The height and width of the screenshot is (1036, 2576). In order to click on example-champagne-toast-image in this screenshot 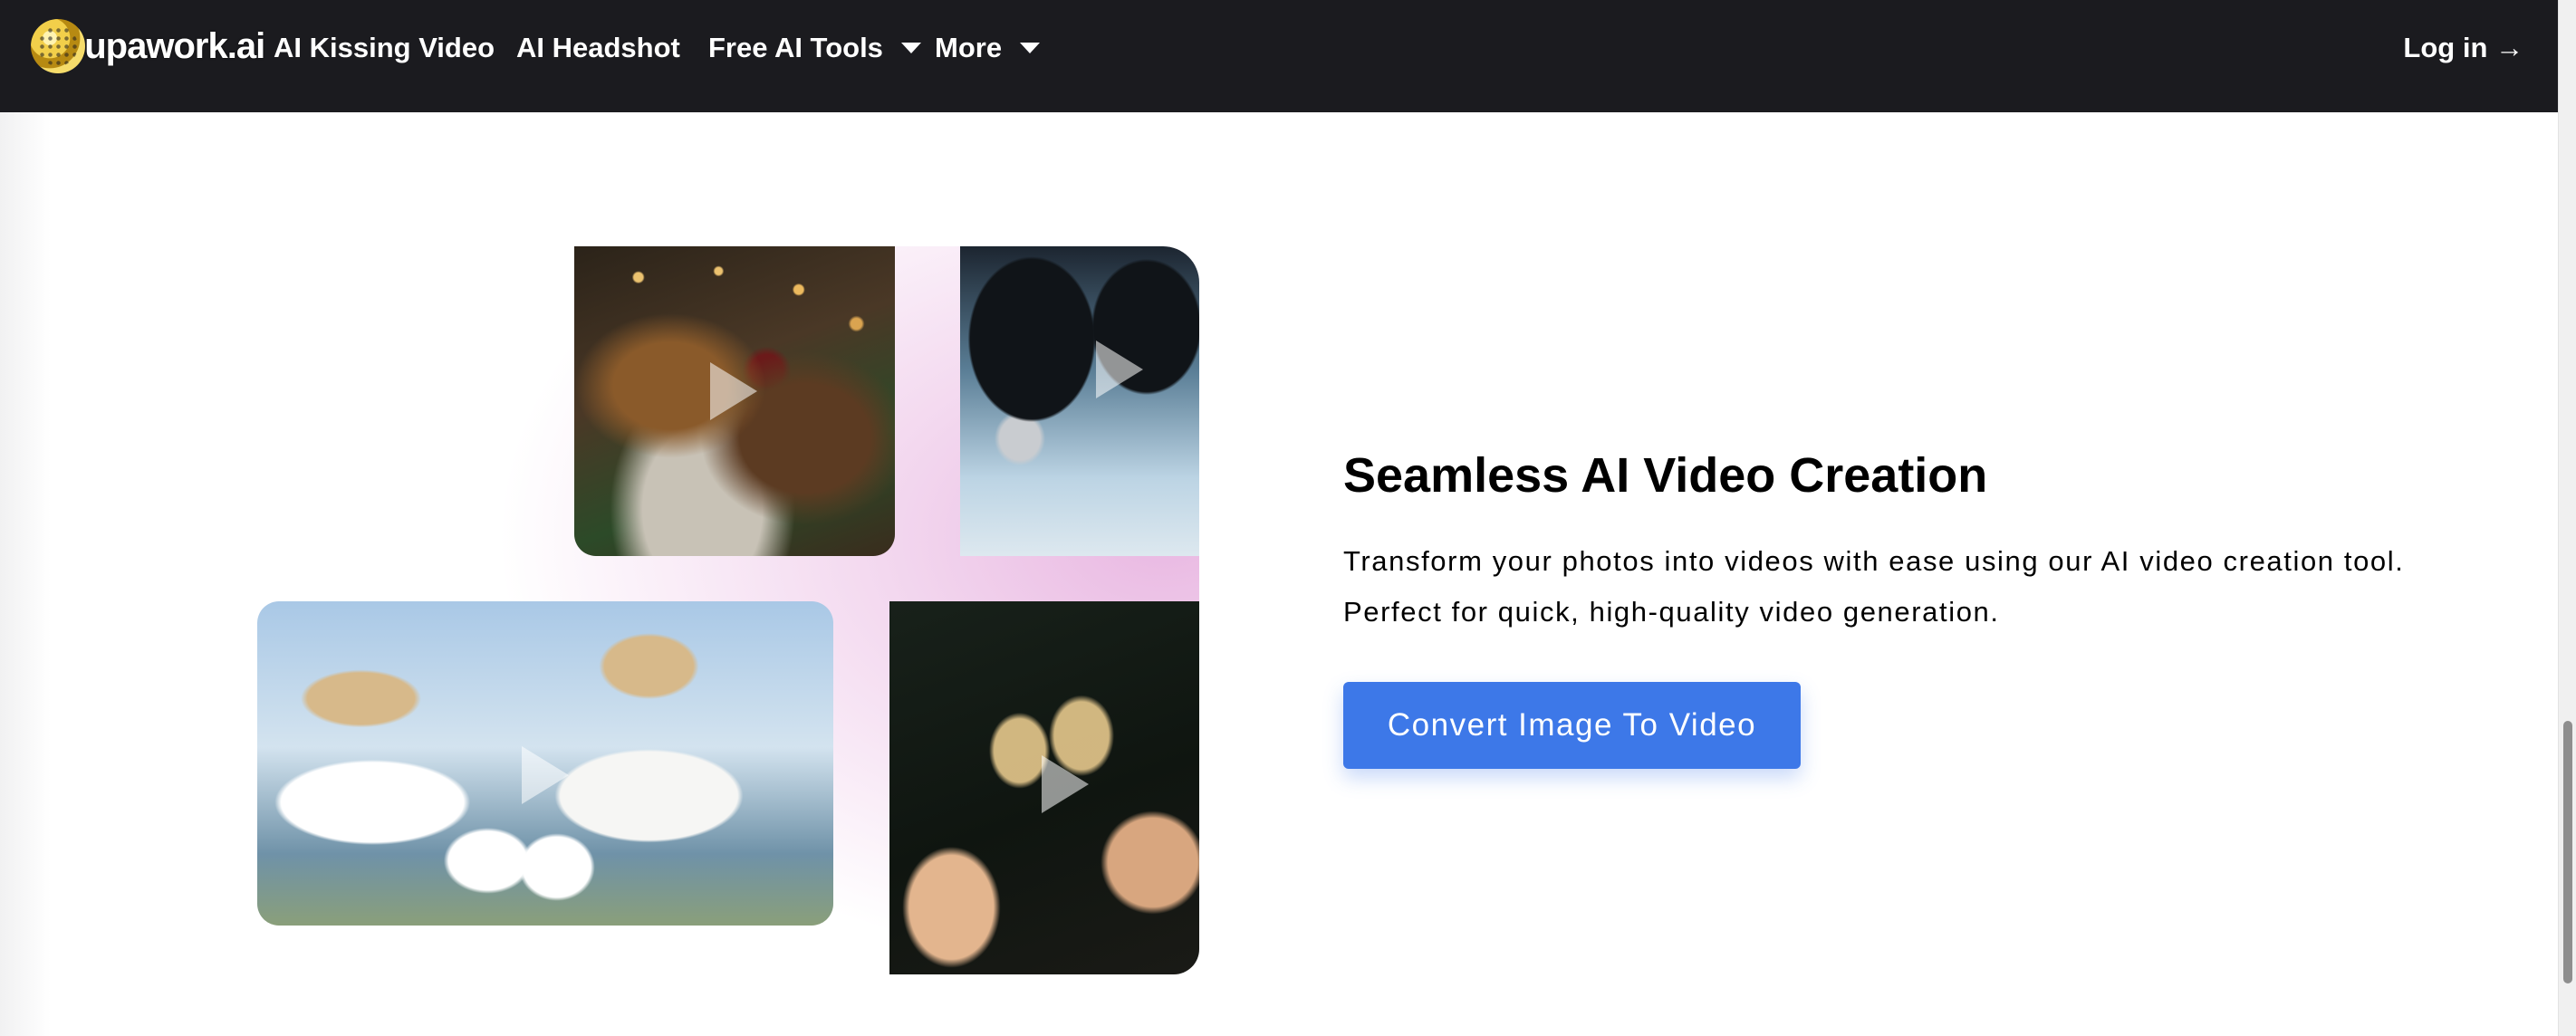, I will do `click(1044, 787)`.